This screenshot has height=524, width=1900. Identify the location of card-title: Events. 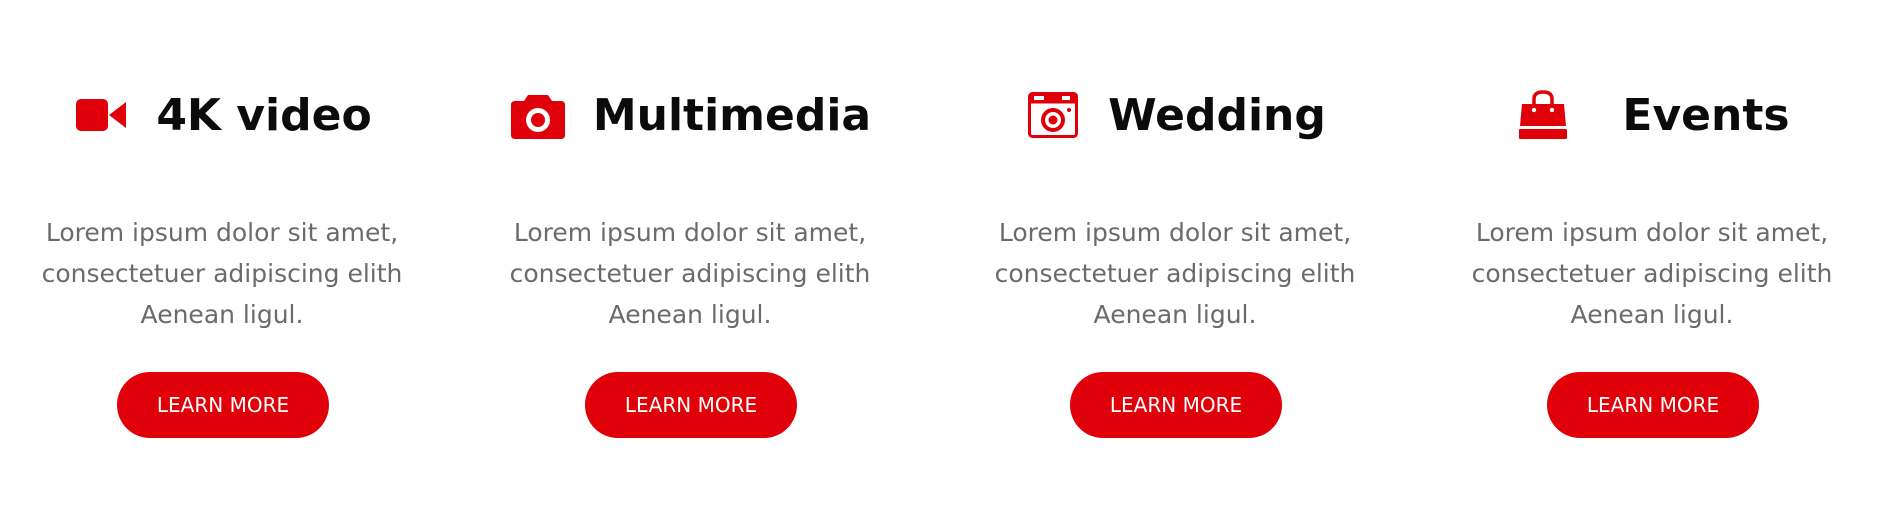
(1706, 115).